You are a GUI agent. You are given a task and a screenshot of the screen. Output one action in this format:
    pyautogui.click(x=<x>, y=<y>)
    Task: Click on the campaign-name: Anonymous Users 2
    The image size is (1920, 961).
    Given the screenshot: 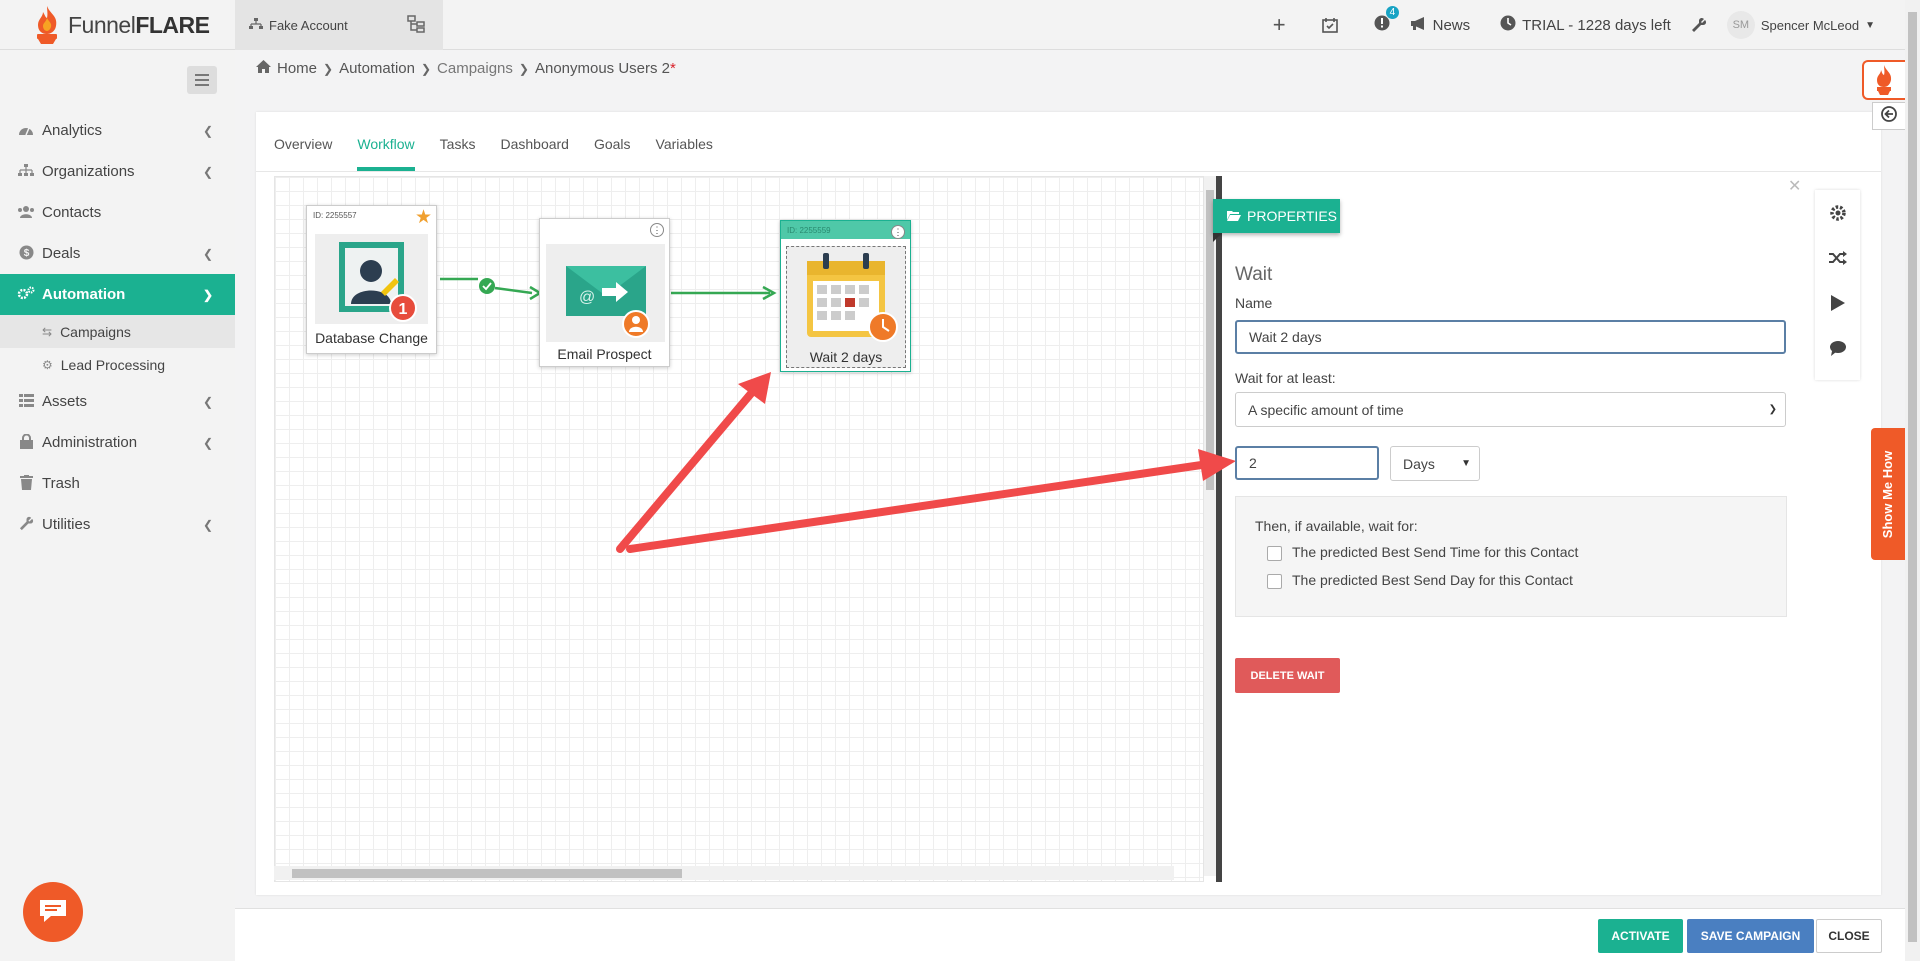 What is the action you would take?
    pyautogui.click(x=602, y=68)
    